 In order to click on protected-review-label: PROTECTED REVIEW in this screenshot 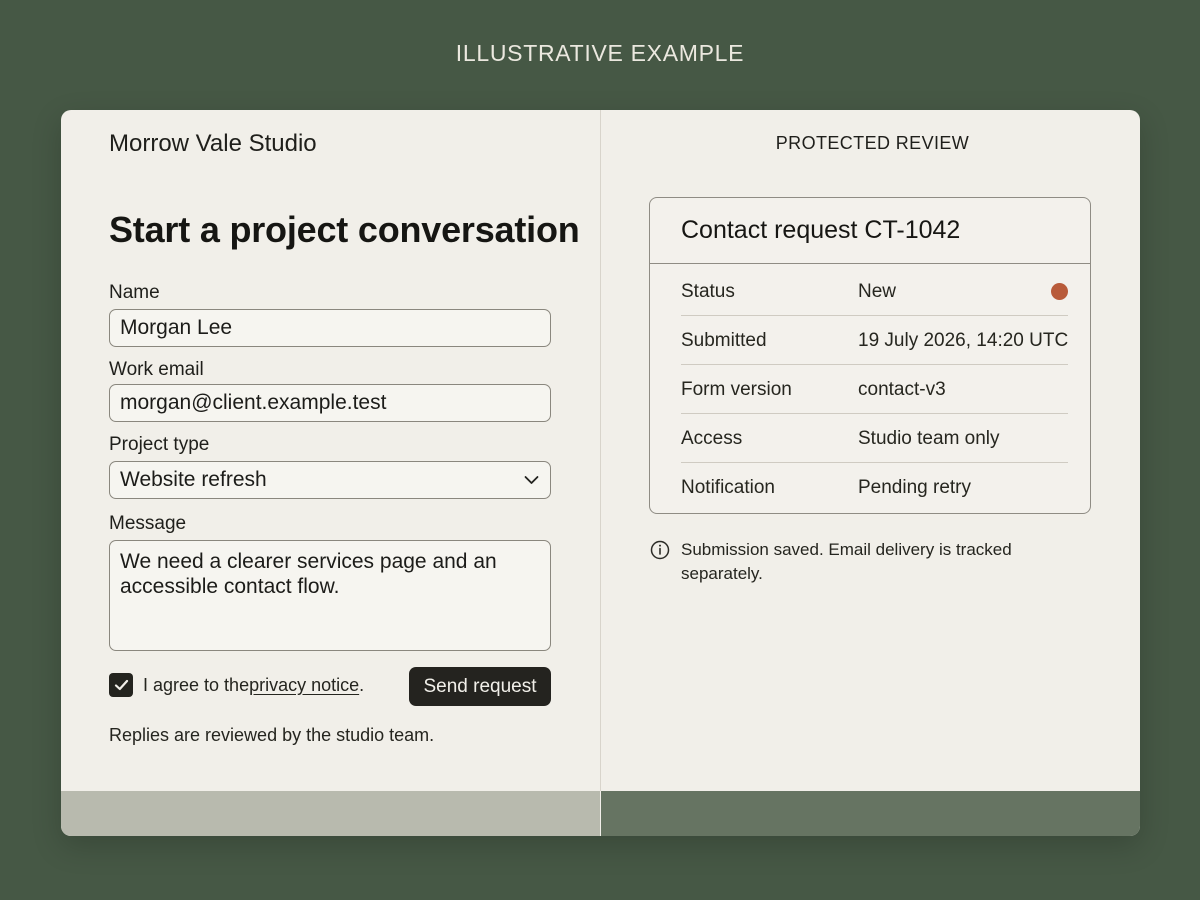, I will do `click(872, 143)`.